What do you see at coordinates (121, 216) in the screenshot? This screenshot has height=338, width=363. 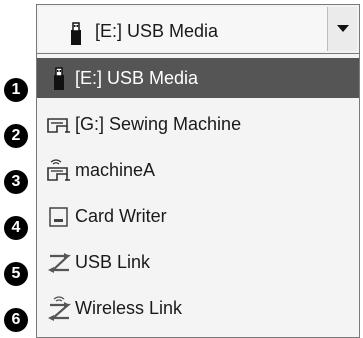 I see `list-item-label: Card Writer` at bounding box center [121, 216].